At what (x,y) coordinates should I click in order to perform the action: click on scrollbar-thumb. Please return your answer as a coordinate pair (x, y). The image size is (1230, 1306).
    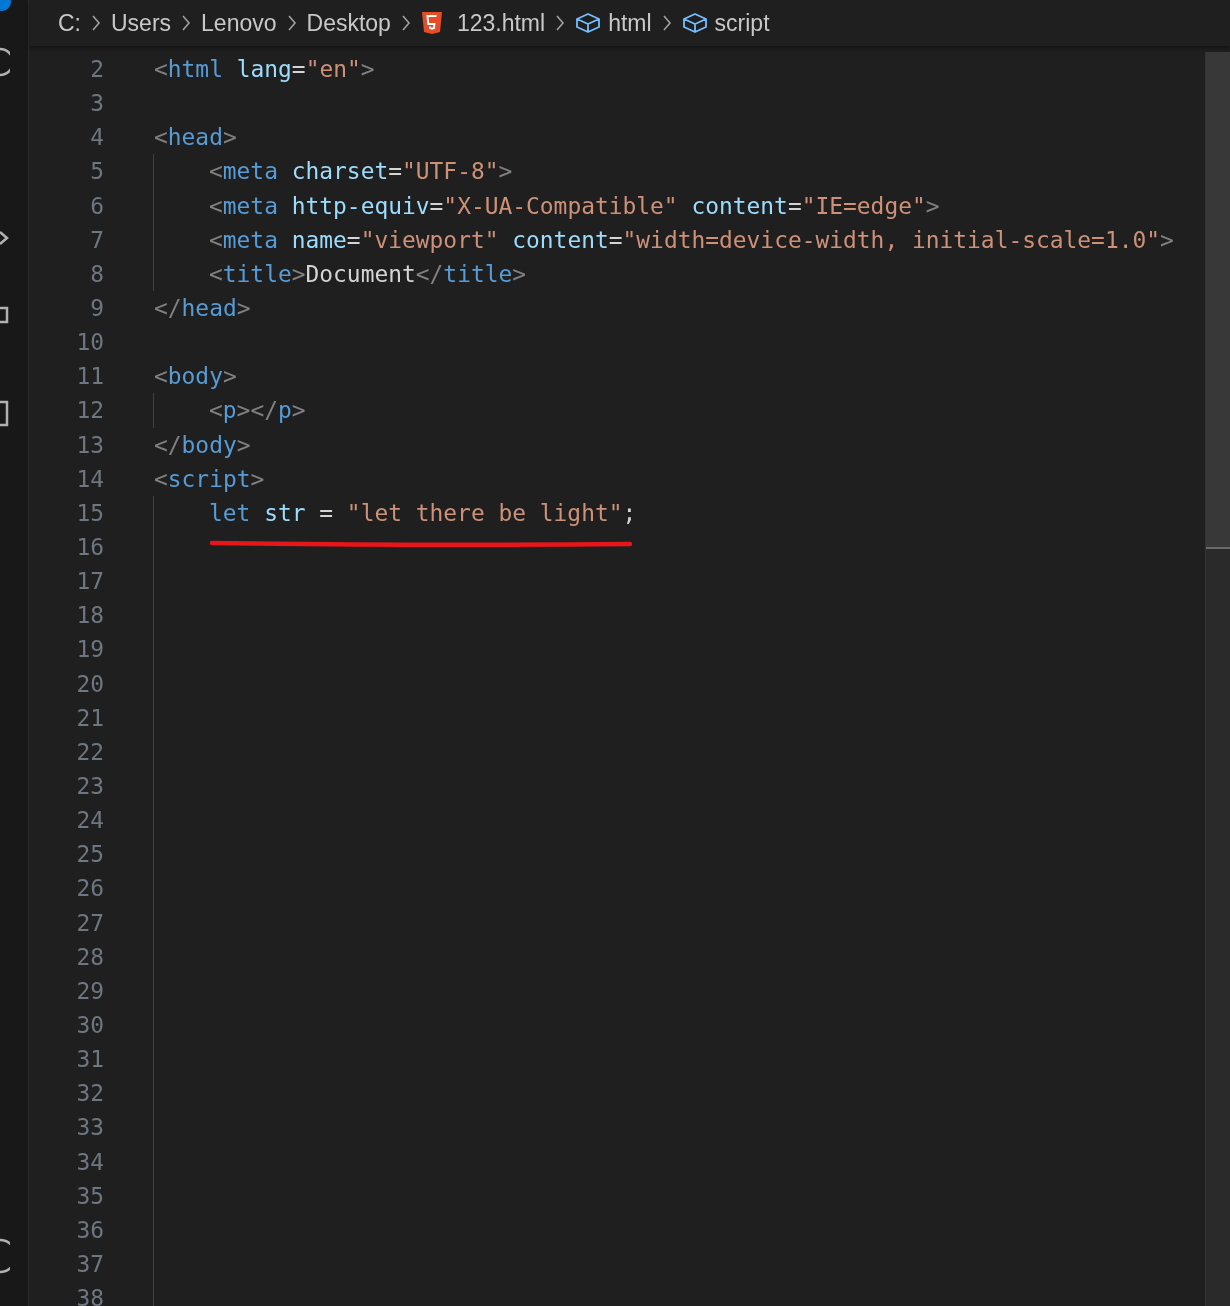
    Looking at the image, I should click on (1218, 300).